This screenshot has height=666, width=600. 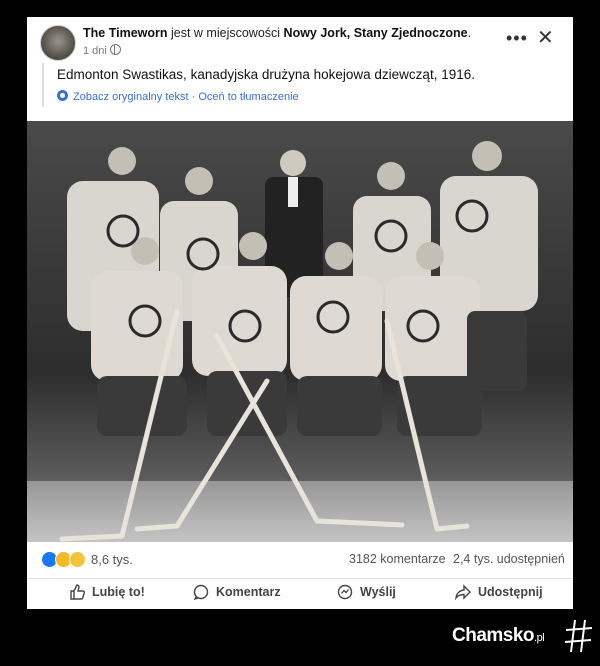 I want to click on comment-button: Komentarz, so click(x=237, y=592).